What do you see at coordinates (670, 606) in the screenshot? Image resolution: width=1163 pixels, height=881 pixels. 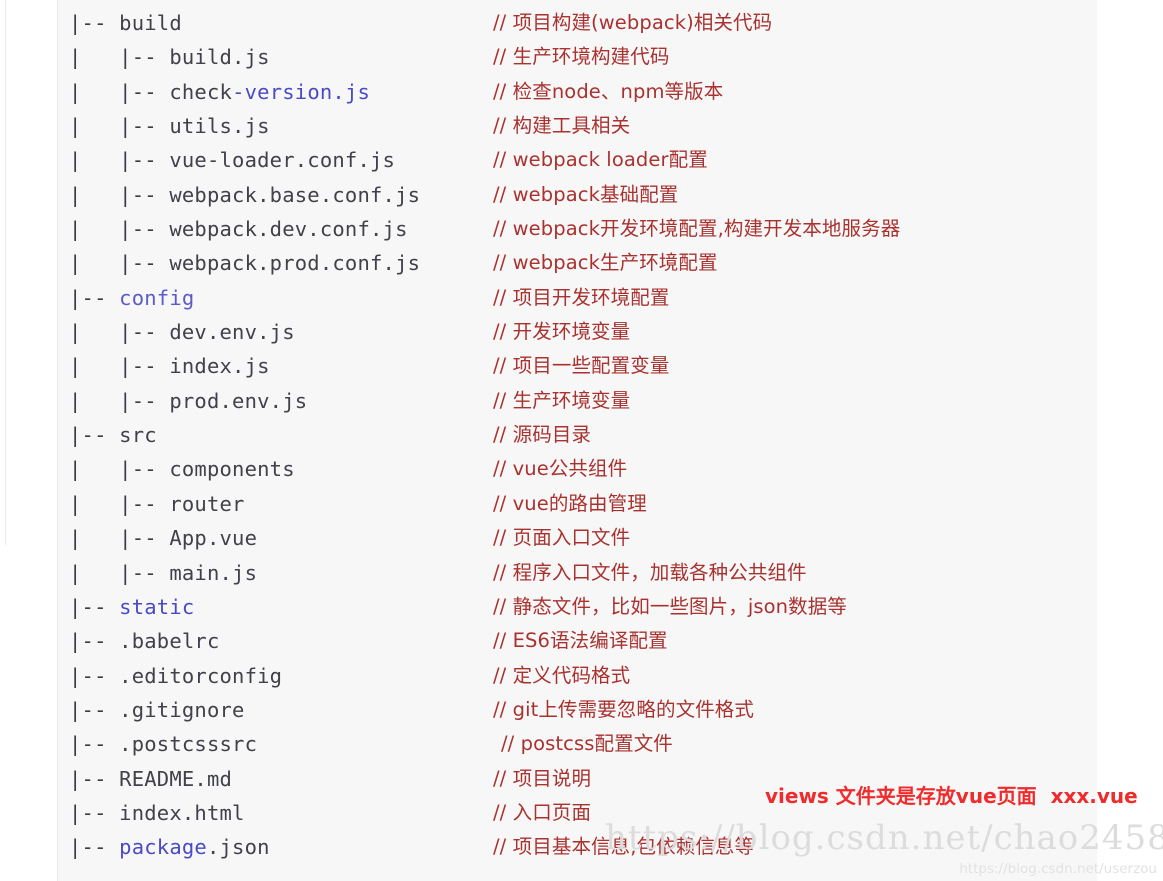 I see `line-comment: // 静态文件，比如一些图片，json数据等` at bounding box center [670, 606].